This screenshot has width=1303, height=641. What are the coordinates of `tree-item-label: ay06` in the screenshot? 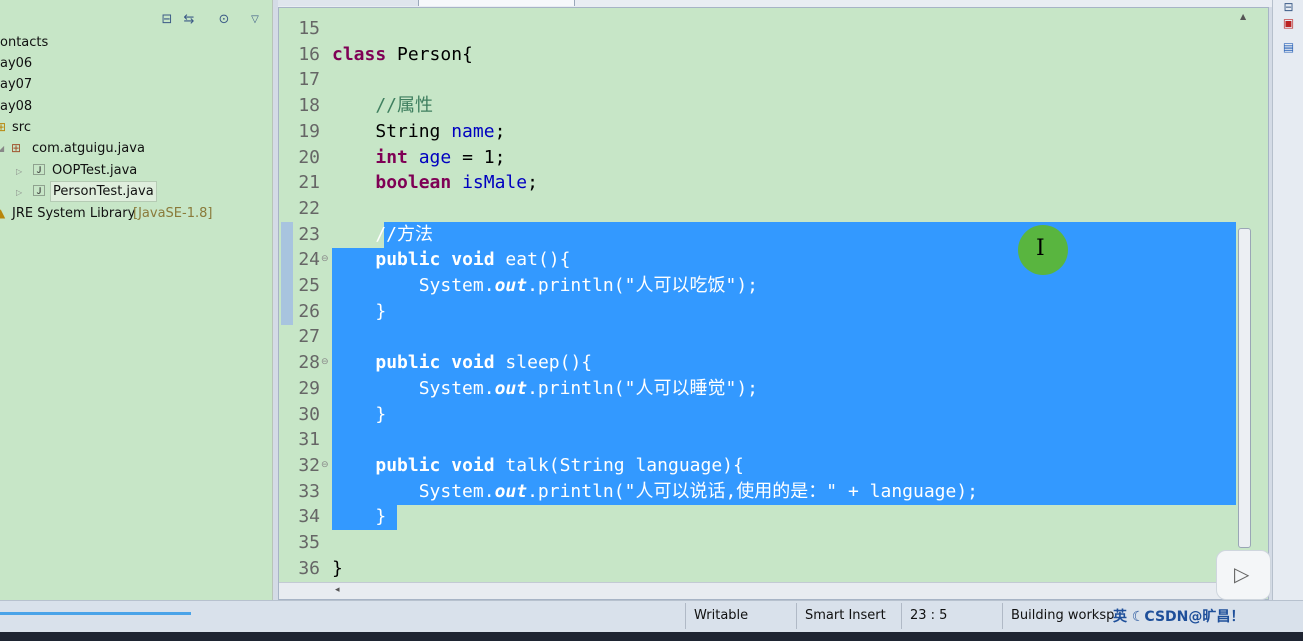 It's located at (16, 63).